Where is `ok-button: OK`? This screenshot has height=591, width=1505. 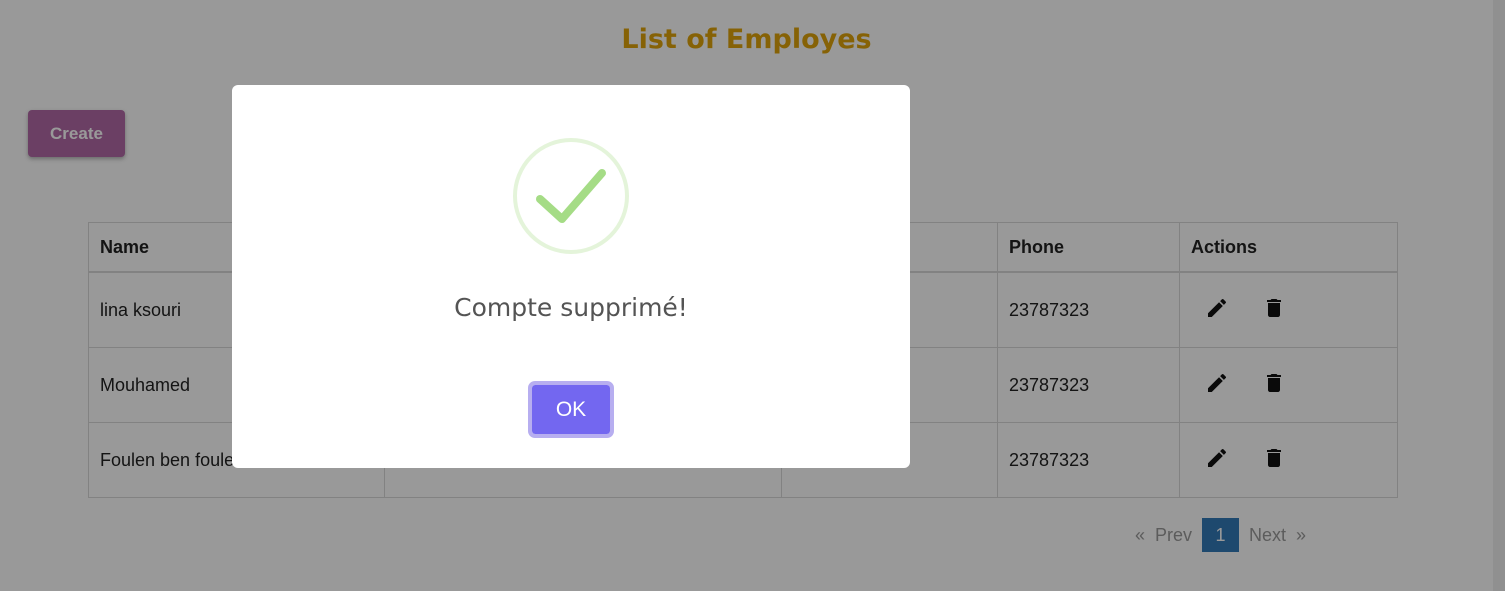
ok-button: OK is located at coordinates (571, 409).